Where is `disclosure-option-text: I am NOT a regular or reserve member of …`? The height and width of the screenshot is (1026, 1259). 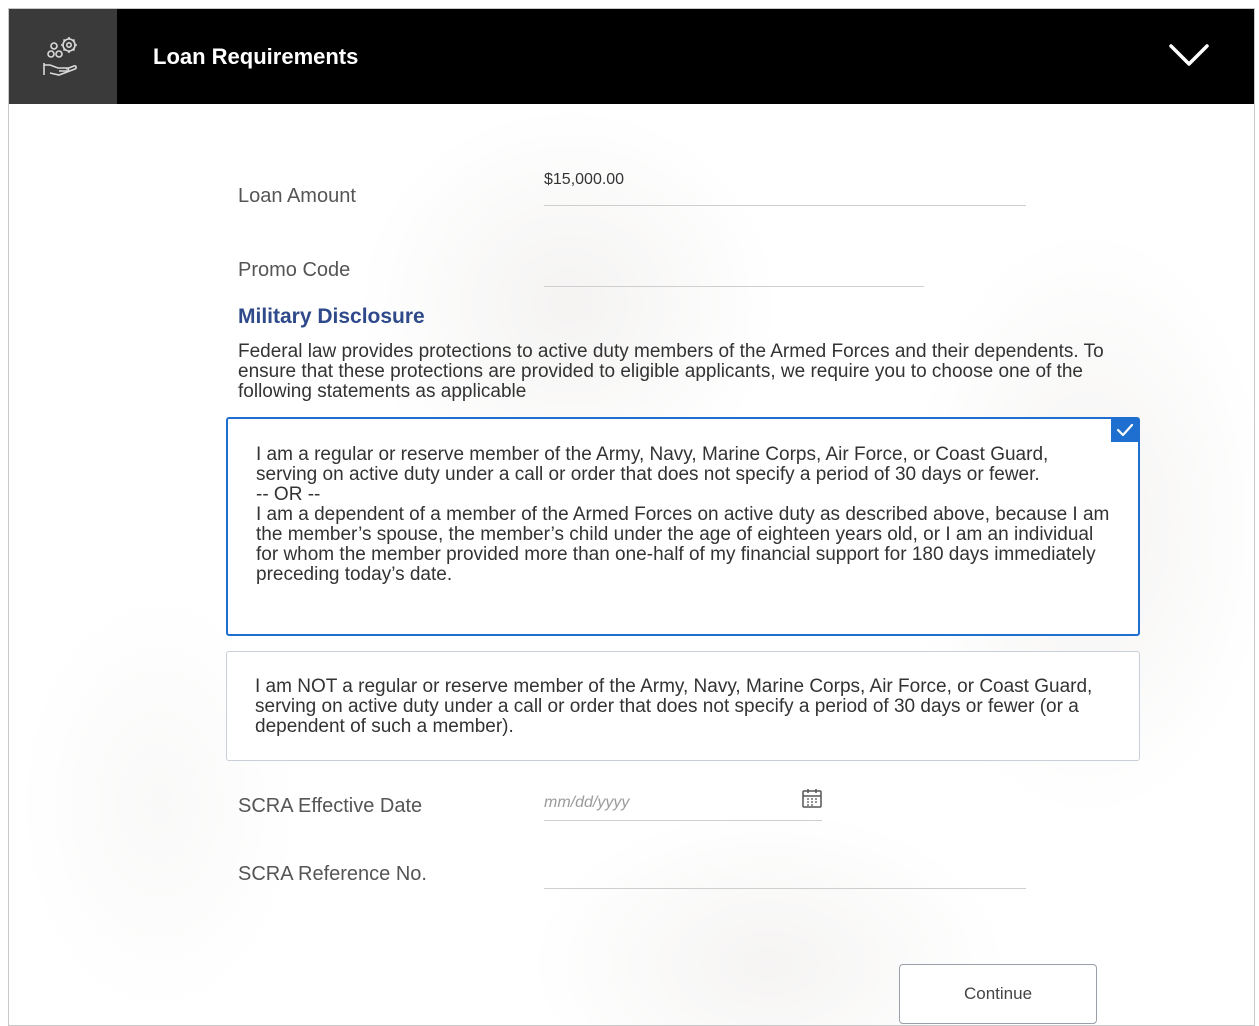 disclosure-option-text: I am NOT a regular or reserve member of … is located at coordinates (674, 706).